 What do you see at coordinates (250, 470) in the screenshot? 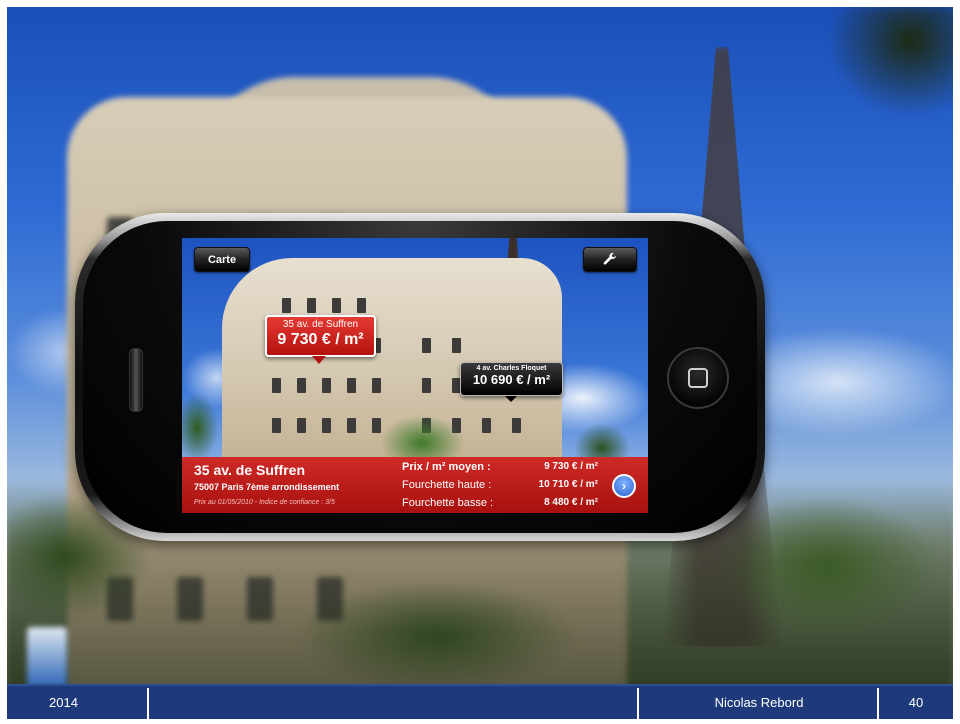
I see `info-address: 35 av. de Suffren` at bounding box center [250, 470].